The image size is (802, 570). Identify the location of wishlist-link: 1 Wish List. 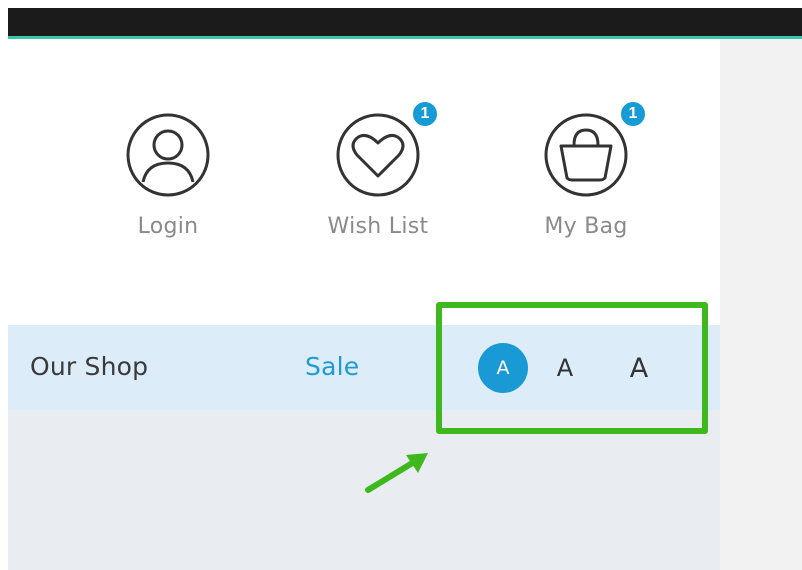
(378, 176).